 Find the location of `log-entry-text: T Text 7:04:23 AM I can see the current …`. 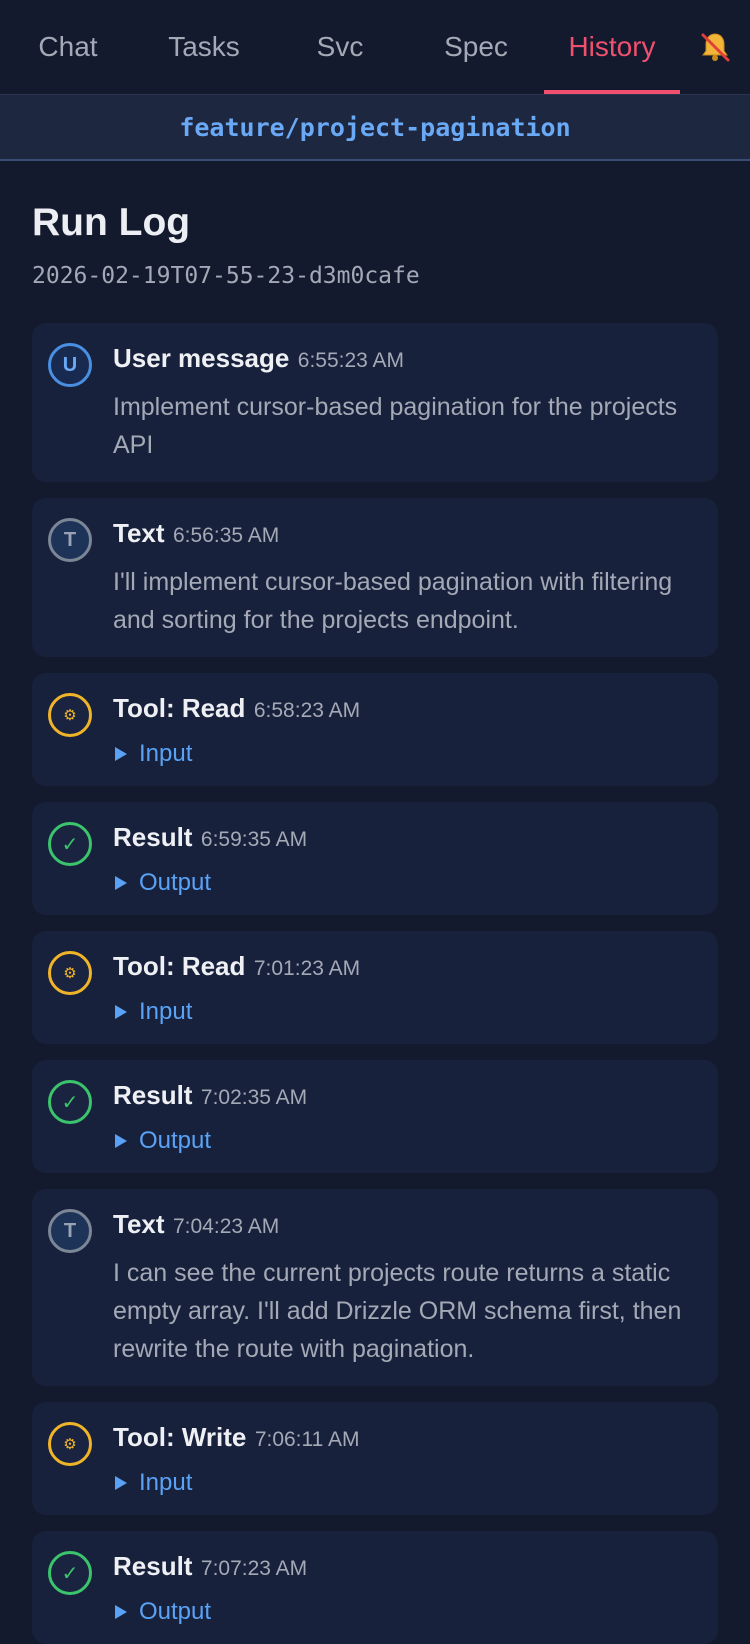

log-entry-text: T Text 7:04:23 AM I can see the current … is located at coordinates (375, 1287).